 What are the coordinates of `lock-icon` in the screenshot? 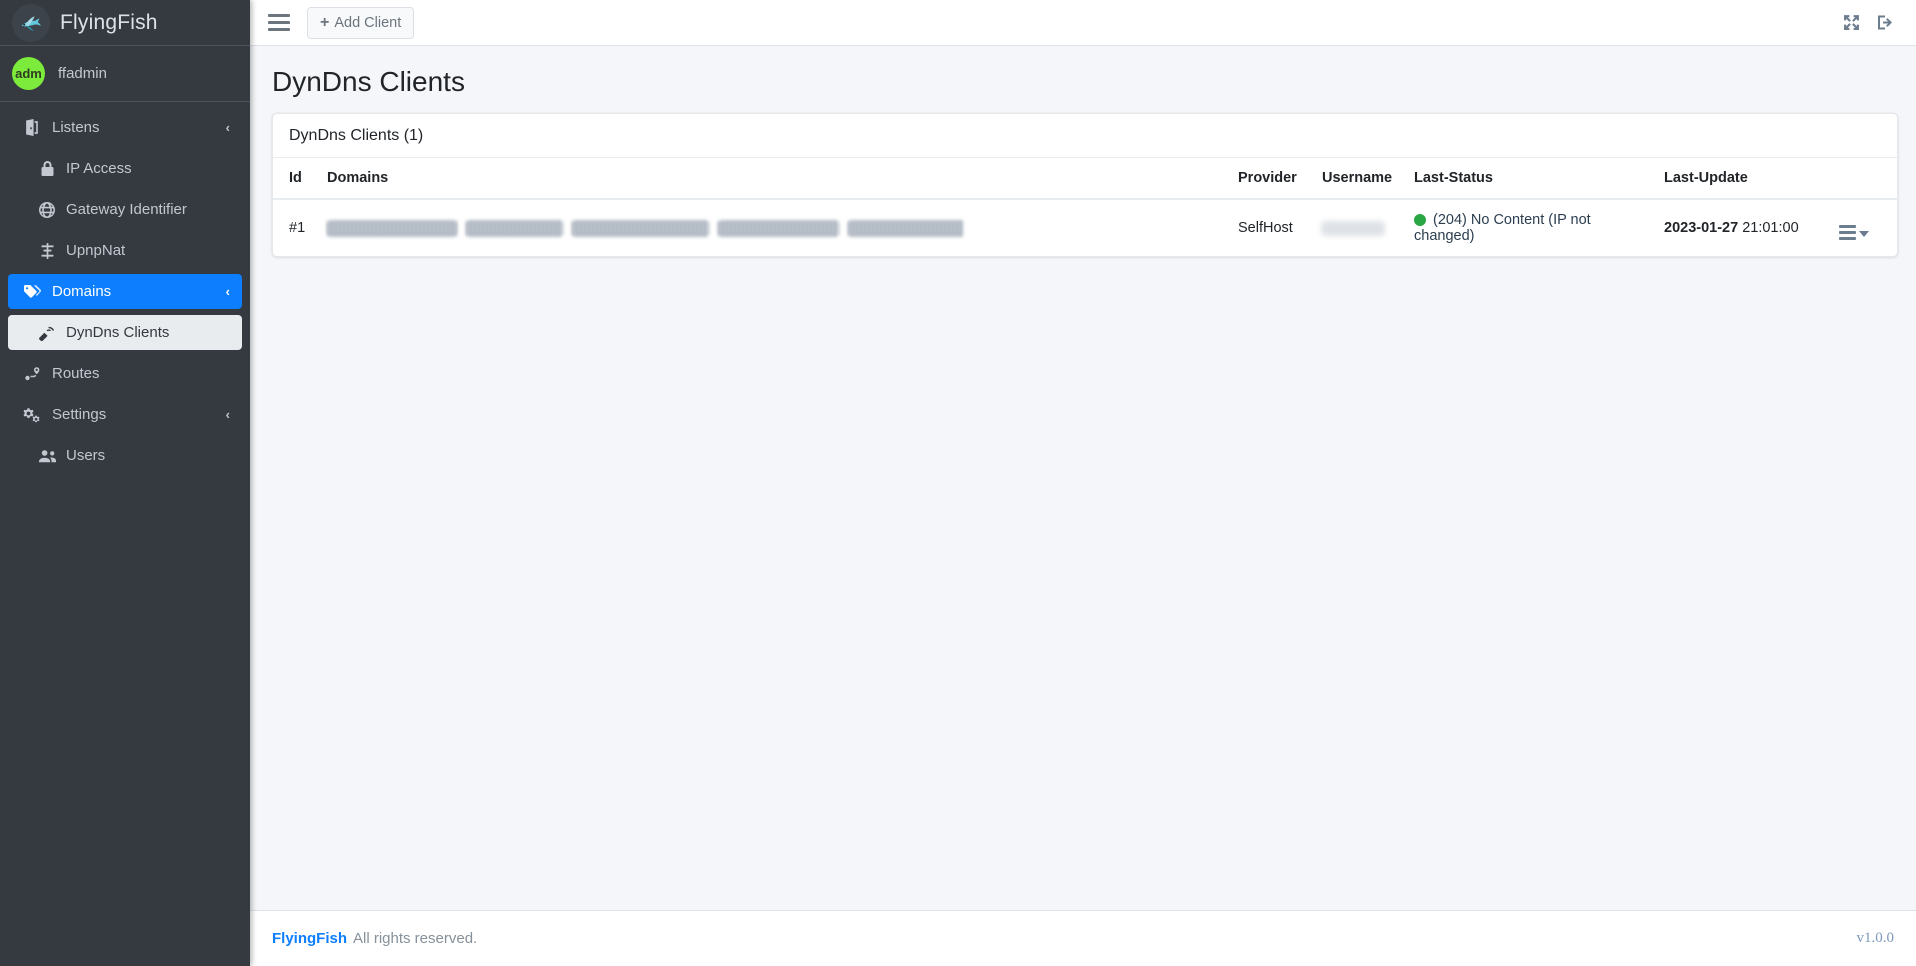 It's located at (47, 168).